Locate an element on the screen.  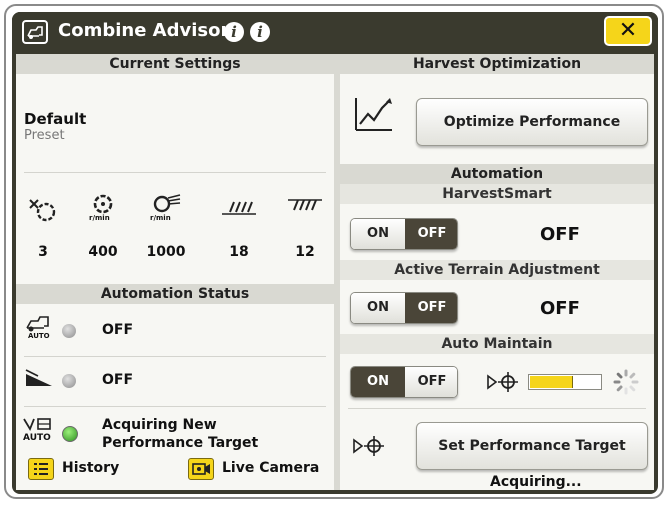
preset-label: Preset is located at coordinates (44, 135).